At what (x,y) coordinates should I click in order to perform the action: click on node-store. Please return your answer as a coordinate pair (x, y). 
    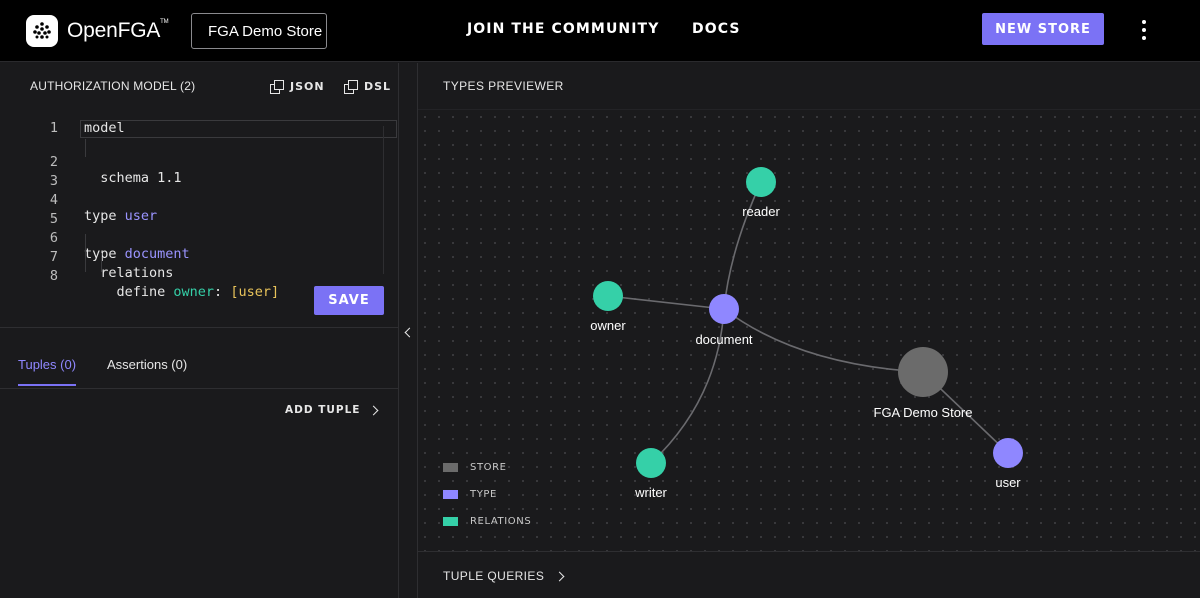
    Looking at the image, I should click on (923, 372).